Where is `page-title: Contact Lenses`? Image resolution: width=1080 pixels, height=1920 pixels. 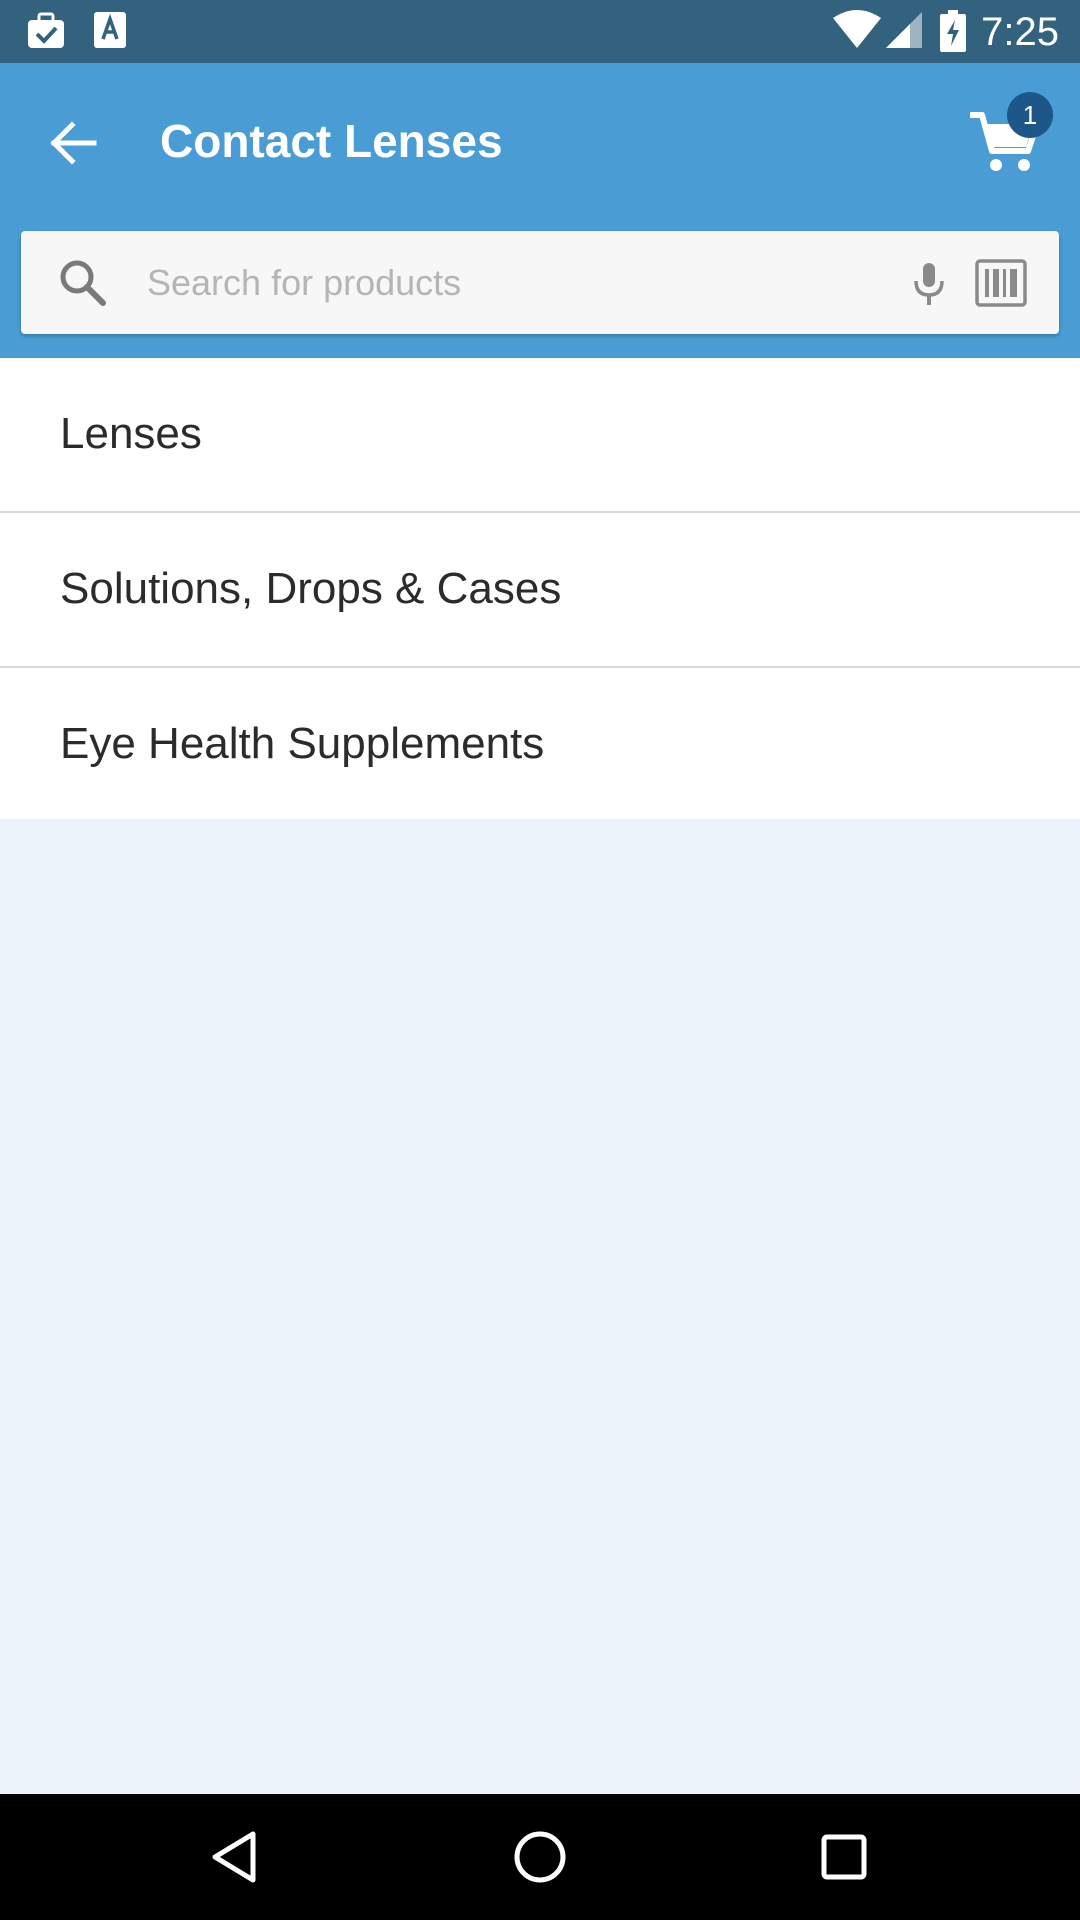
page-title: Contact Lenses is located at coordinates (331, 141).